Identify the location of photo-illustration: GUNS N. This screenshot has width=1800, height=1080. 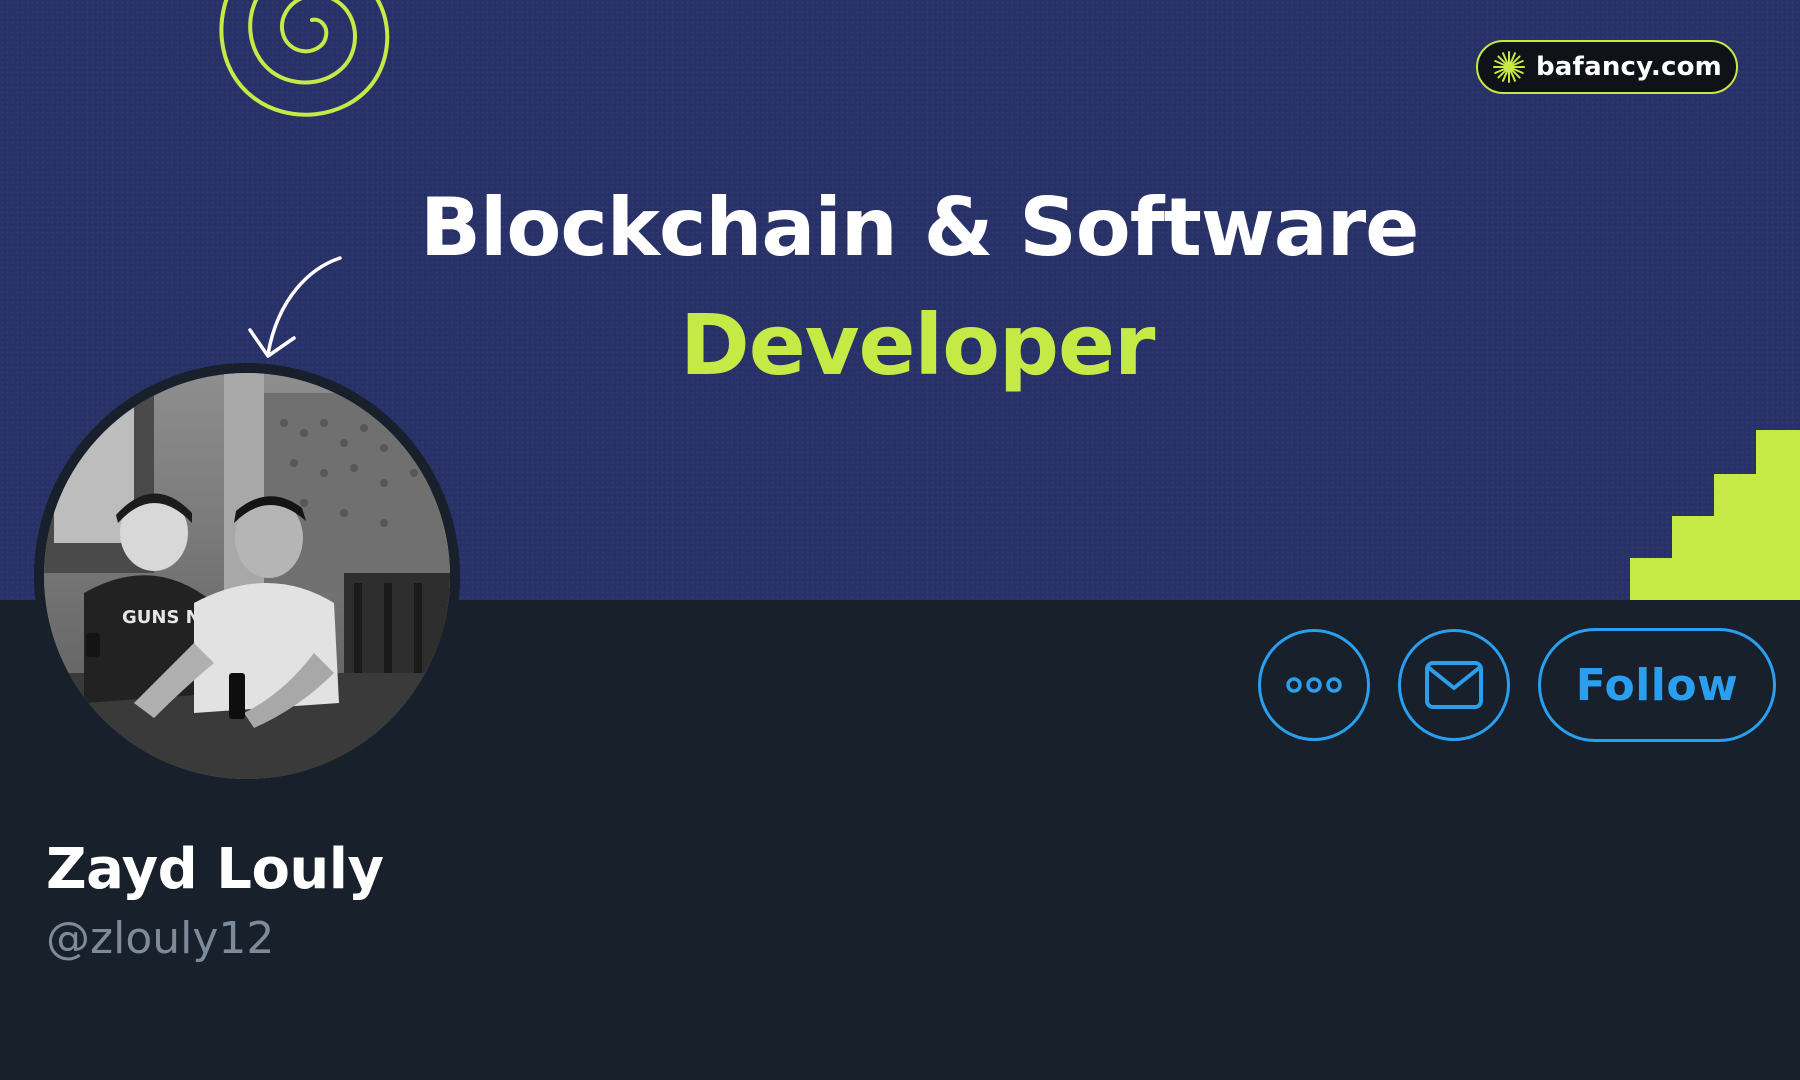
(247, 576).